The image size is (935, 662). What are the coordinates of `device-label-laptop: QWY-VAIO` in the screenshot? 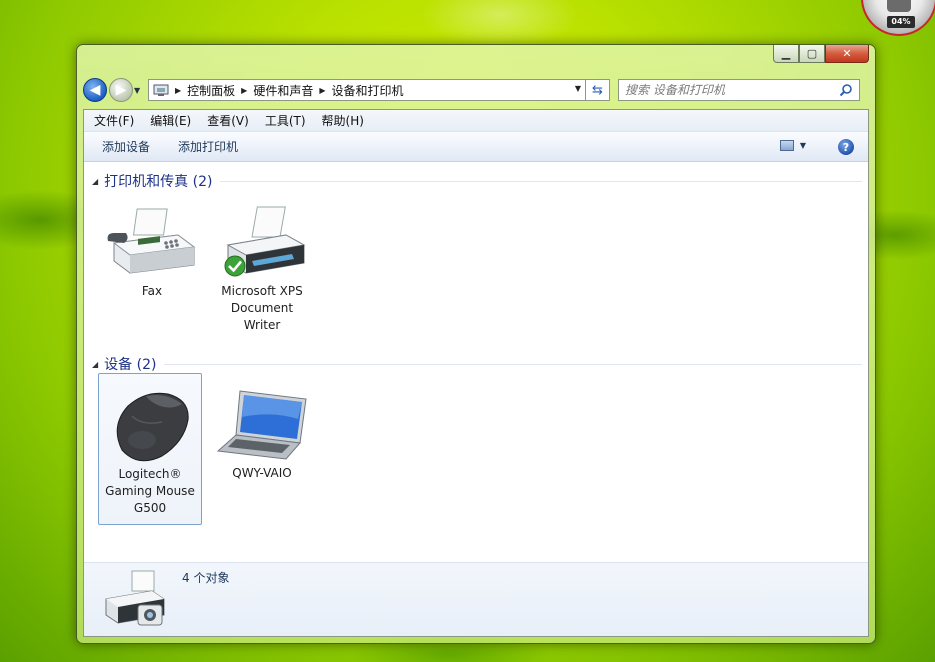 It's located at (262, 473).